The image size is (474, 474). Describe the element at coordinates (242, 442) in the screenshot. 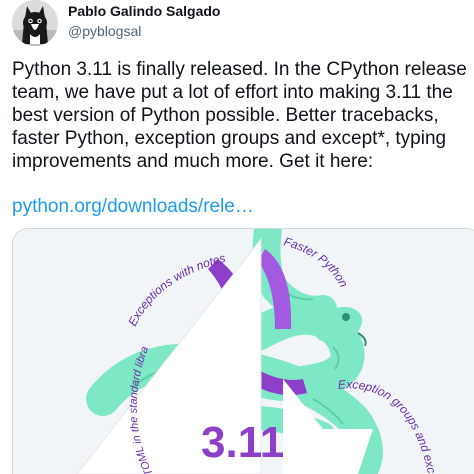

I see `version-label: 3.11` at that location.